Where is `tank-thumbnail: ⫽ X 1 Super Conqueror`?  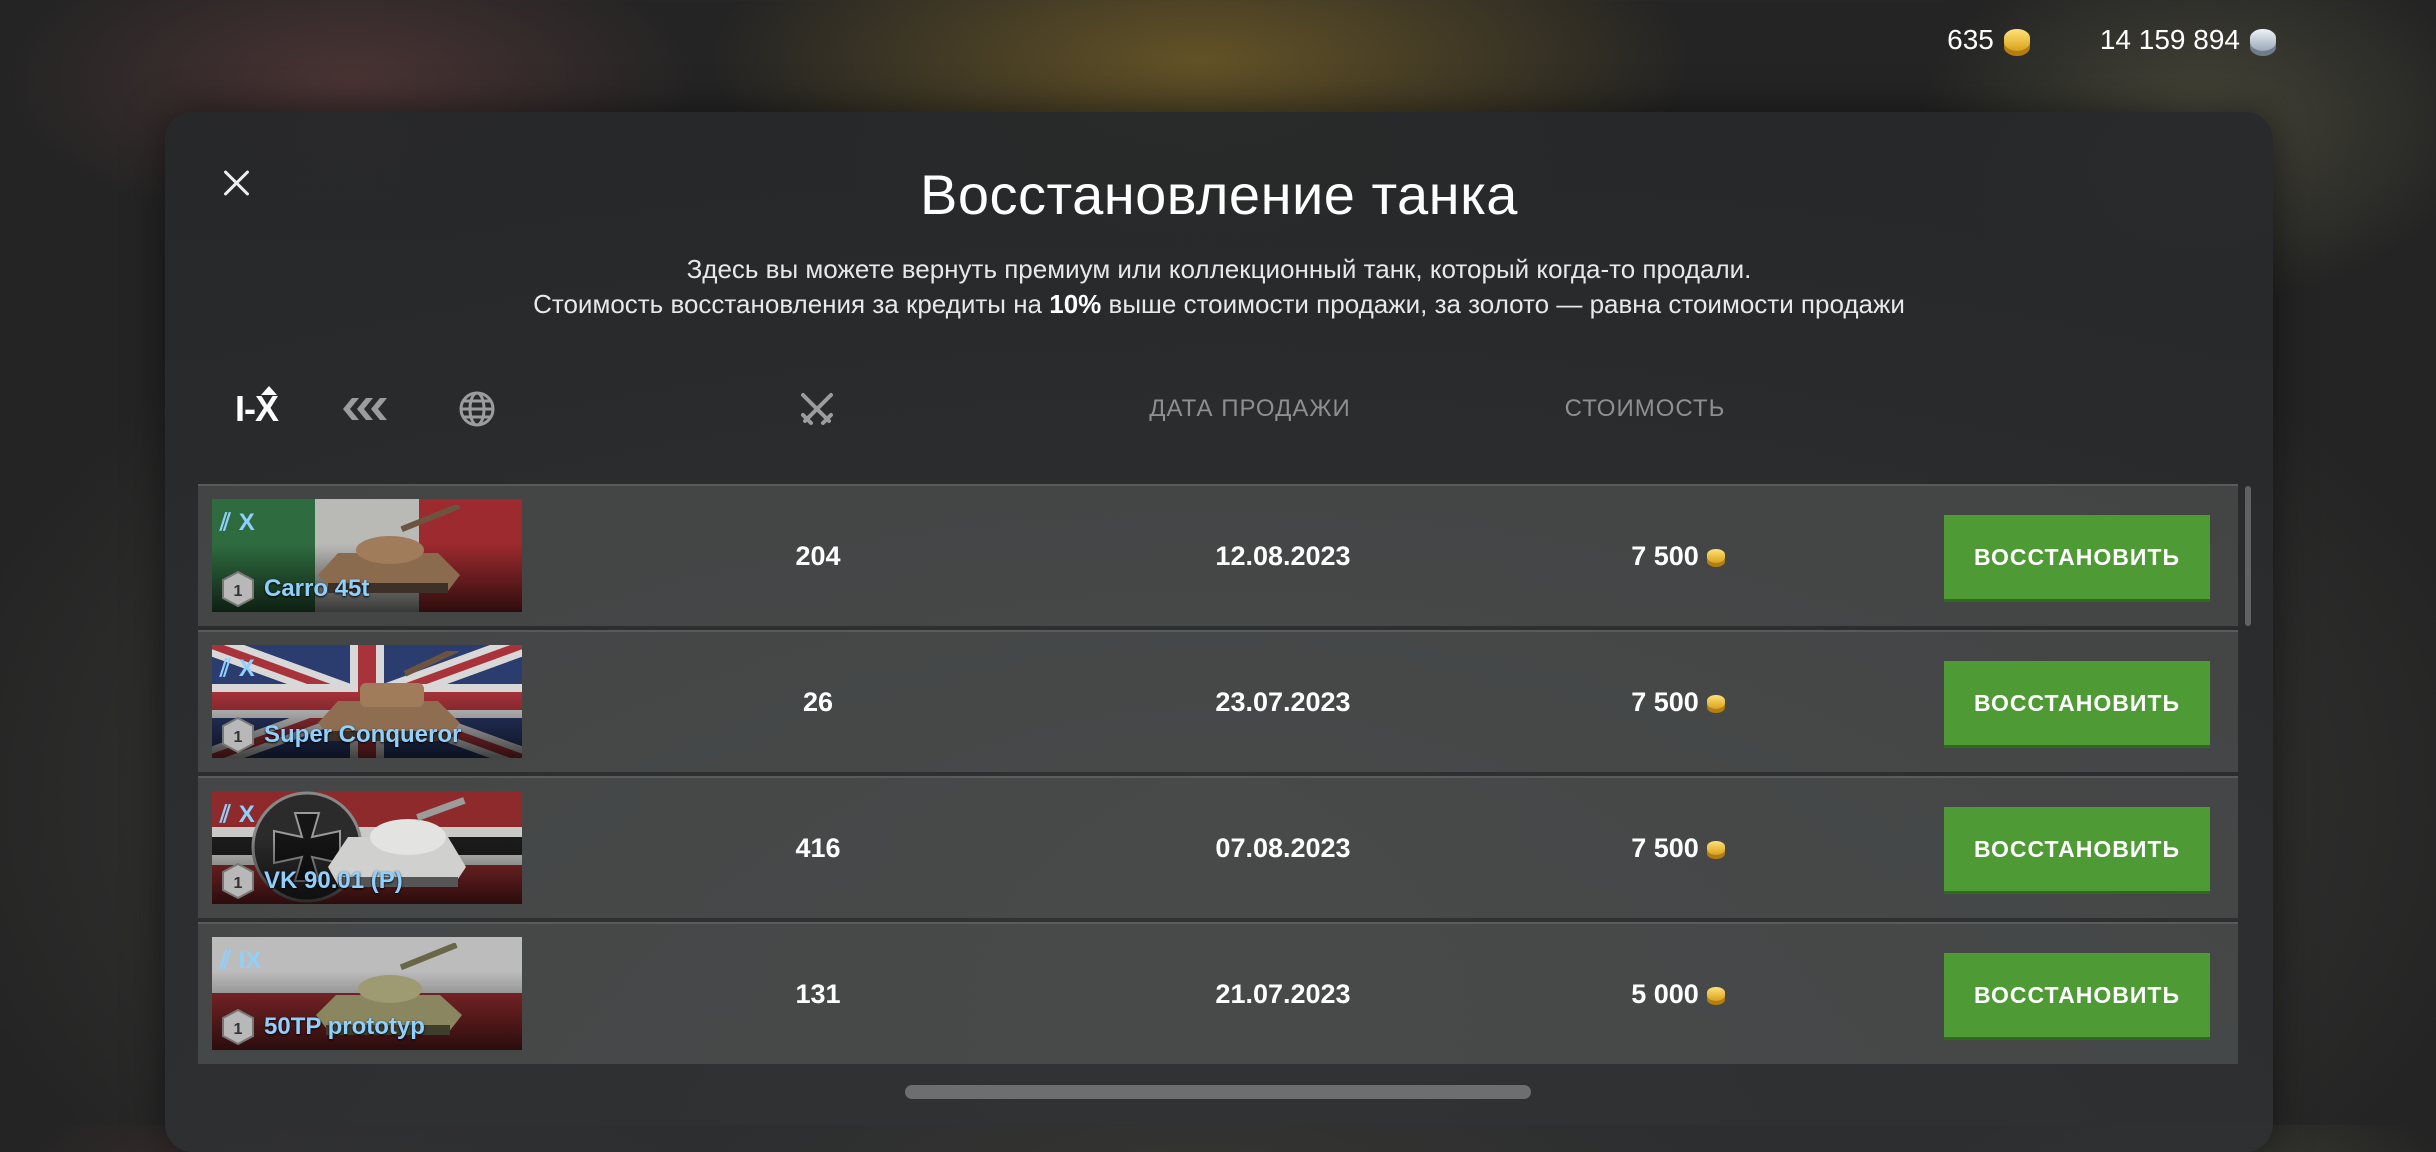 tank-thumbnail: ⫽ X 1 Super Conqueror is located at coordinates (367, 701).